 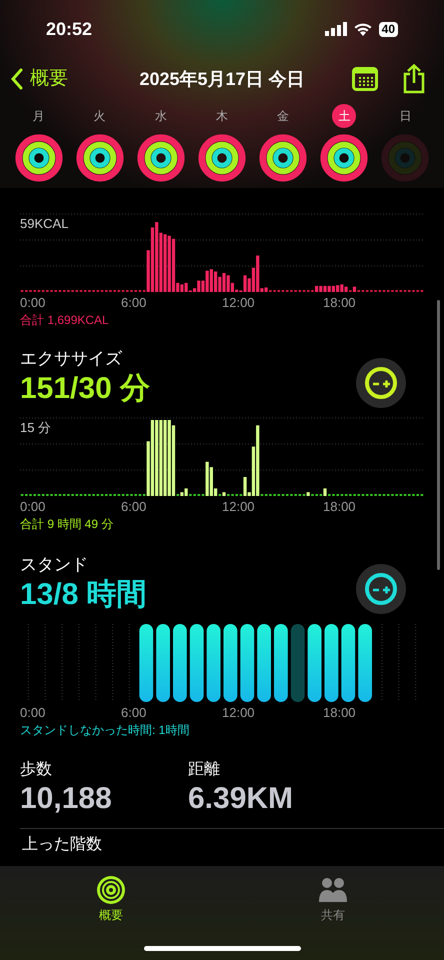 What do you see at coordinates (36, 428) in the screenshot?
I see `axis-max-label: 15 分` at bounding box center [36, 428].